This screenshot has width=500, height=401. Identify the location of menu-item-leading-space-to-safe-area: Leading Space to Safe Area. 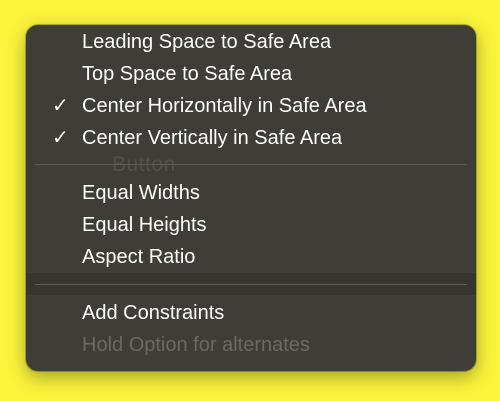
(206, 42).